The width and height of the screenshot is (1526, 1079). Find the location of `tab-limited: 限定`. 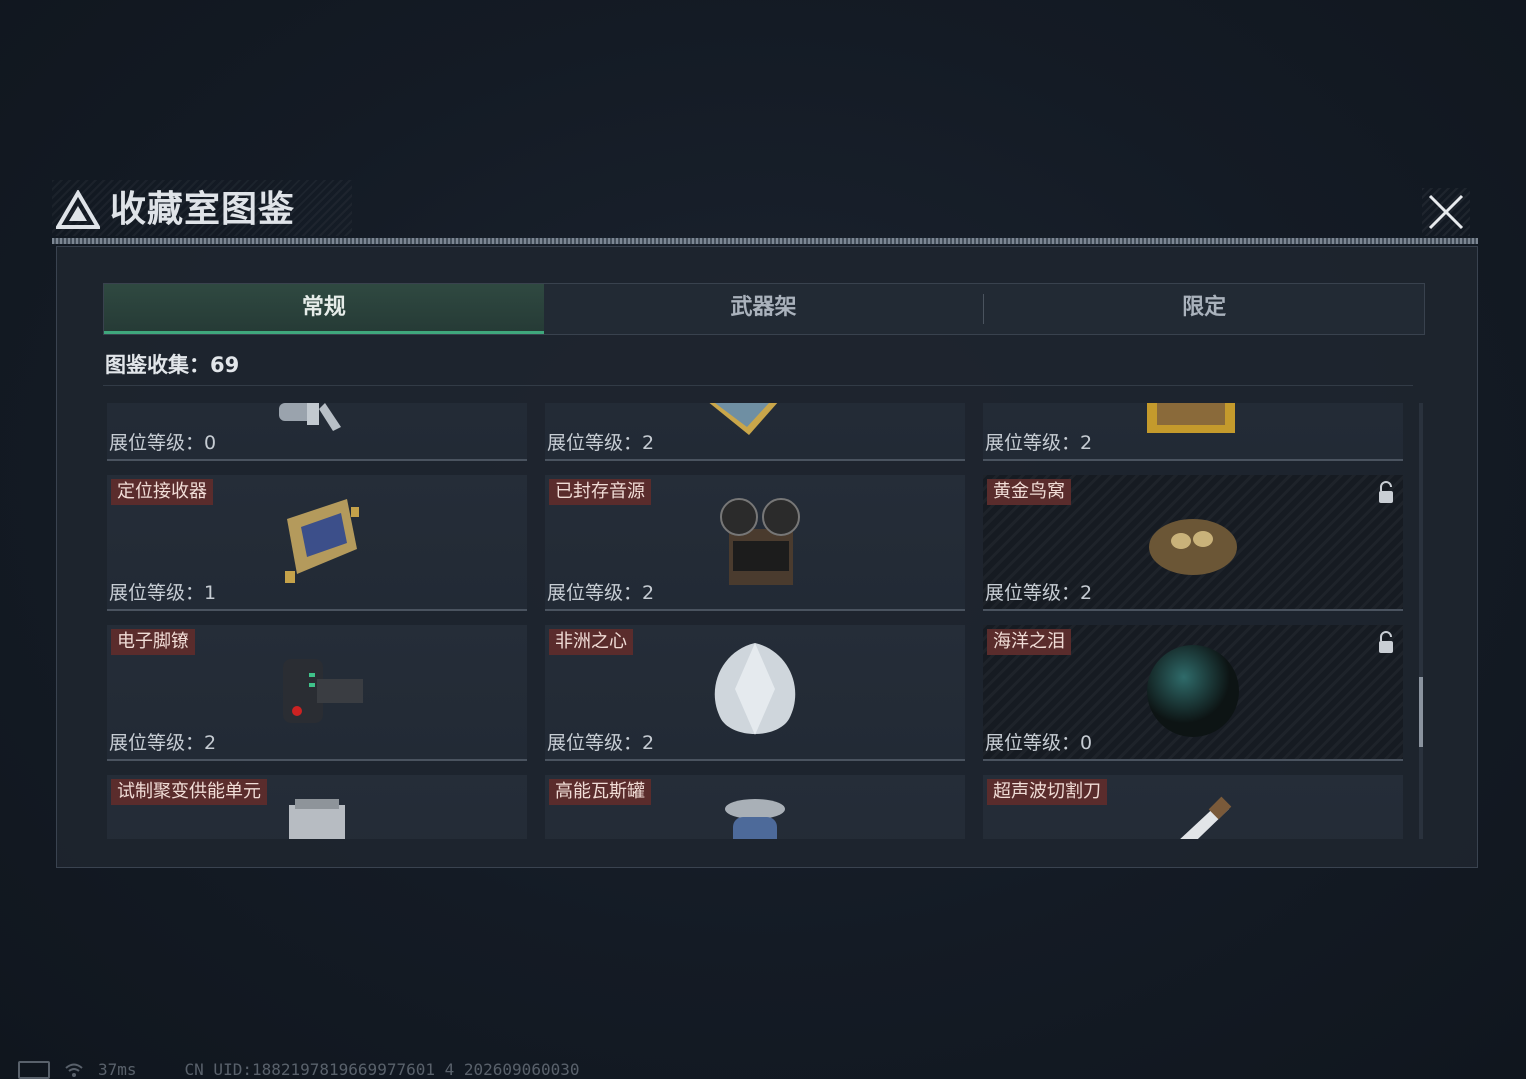

tab-limited: 限定 is located at coordinates (1204, 309).